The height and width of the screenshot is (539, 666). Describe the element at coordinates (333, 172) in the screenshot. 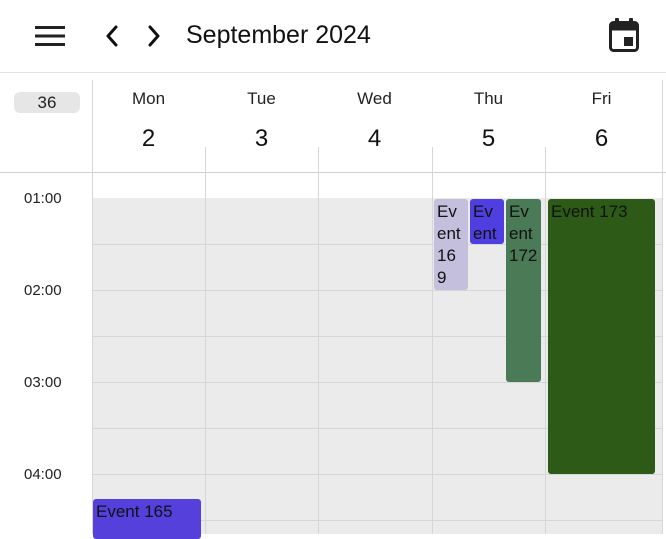

I see `header-bottom-line` at that location.